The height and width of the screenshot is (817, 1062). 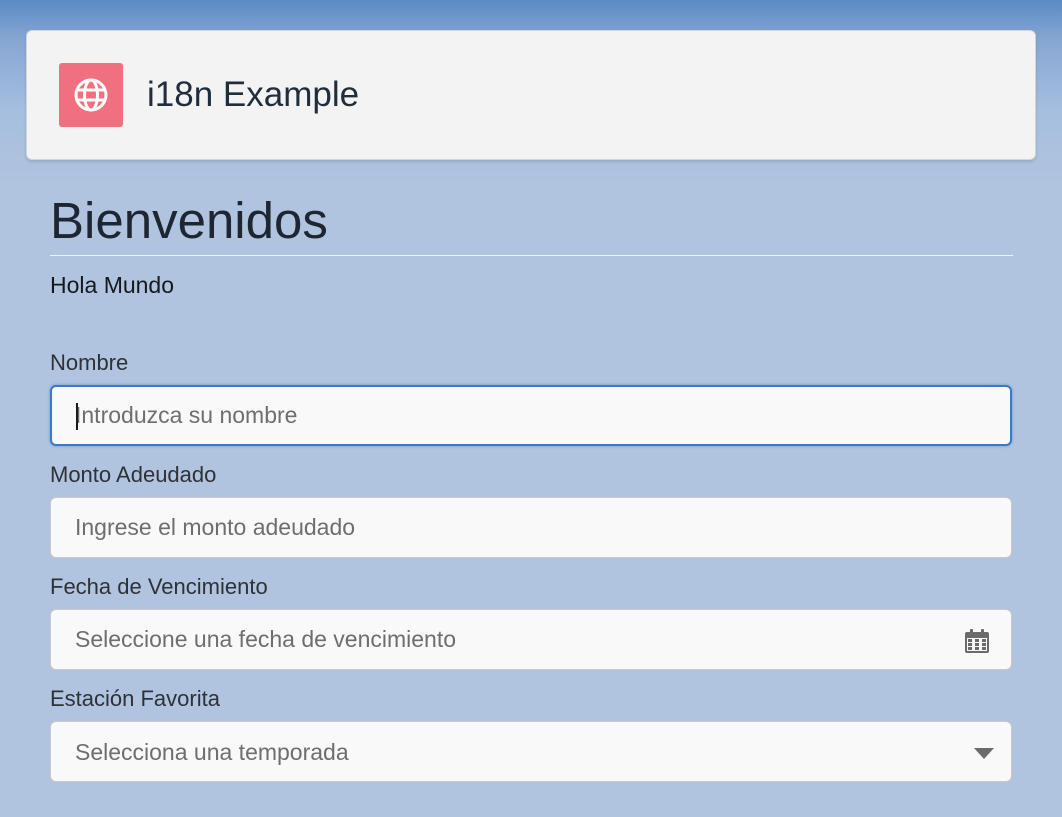 I want to click on page-heading: Bienvenidos, so click(x=189, y=220).